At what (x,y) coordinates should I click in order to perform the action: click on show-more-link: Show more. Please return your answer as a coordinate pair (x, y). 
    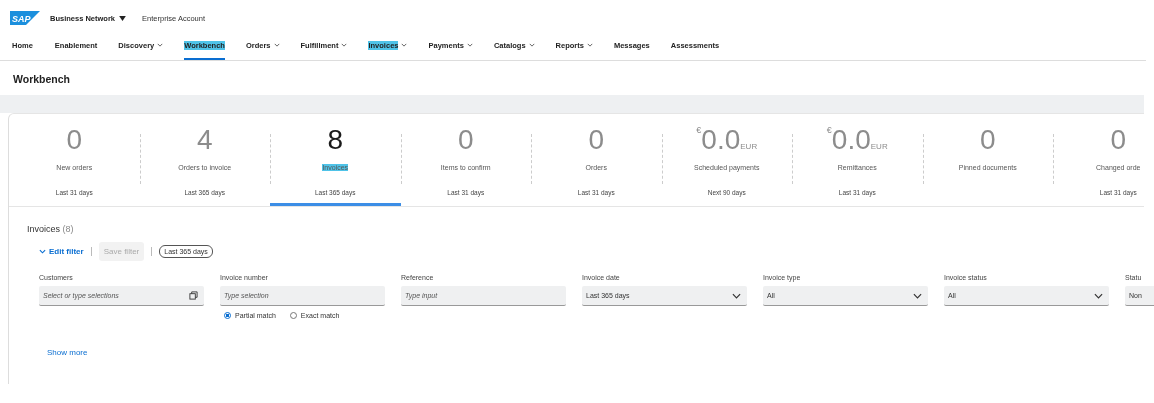
    Looking at the image, I should click on (67, 352).